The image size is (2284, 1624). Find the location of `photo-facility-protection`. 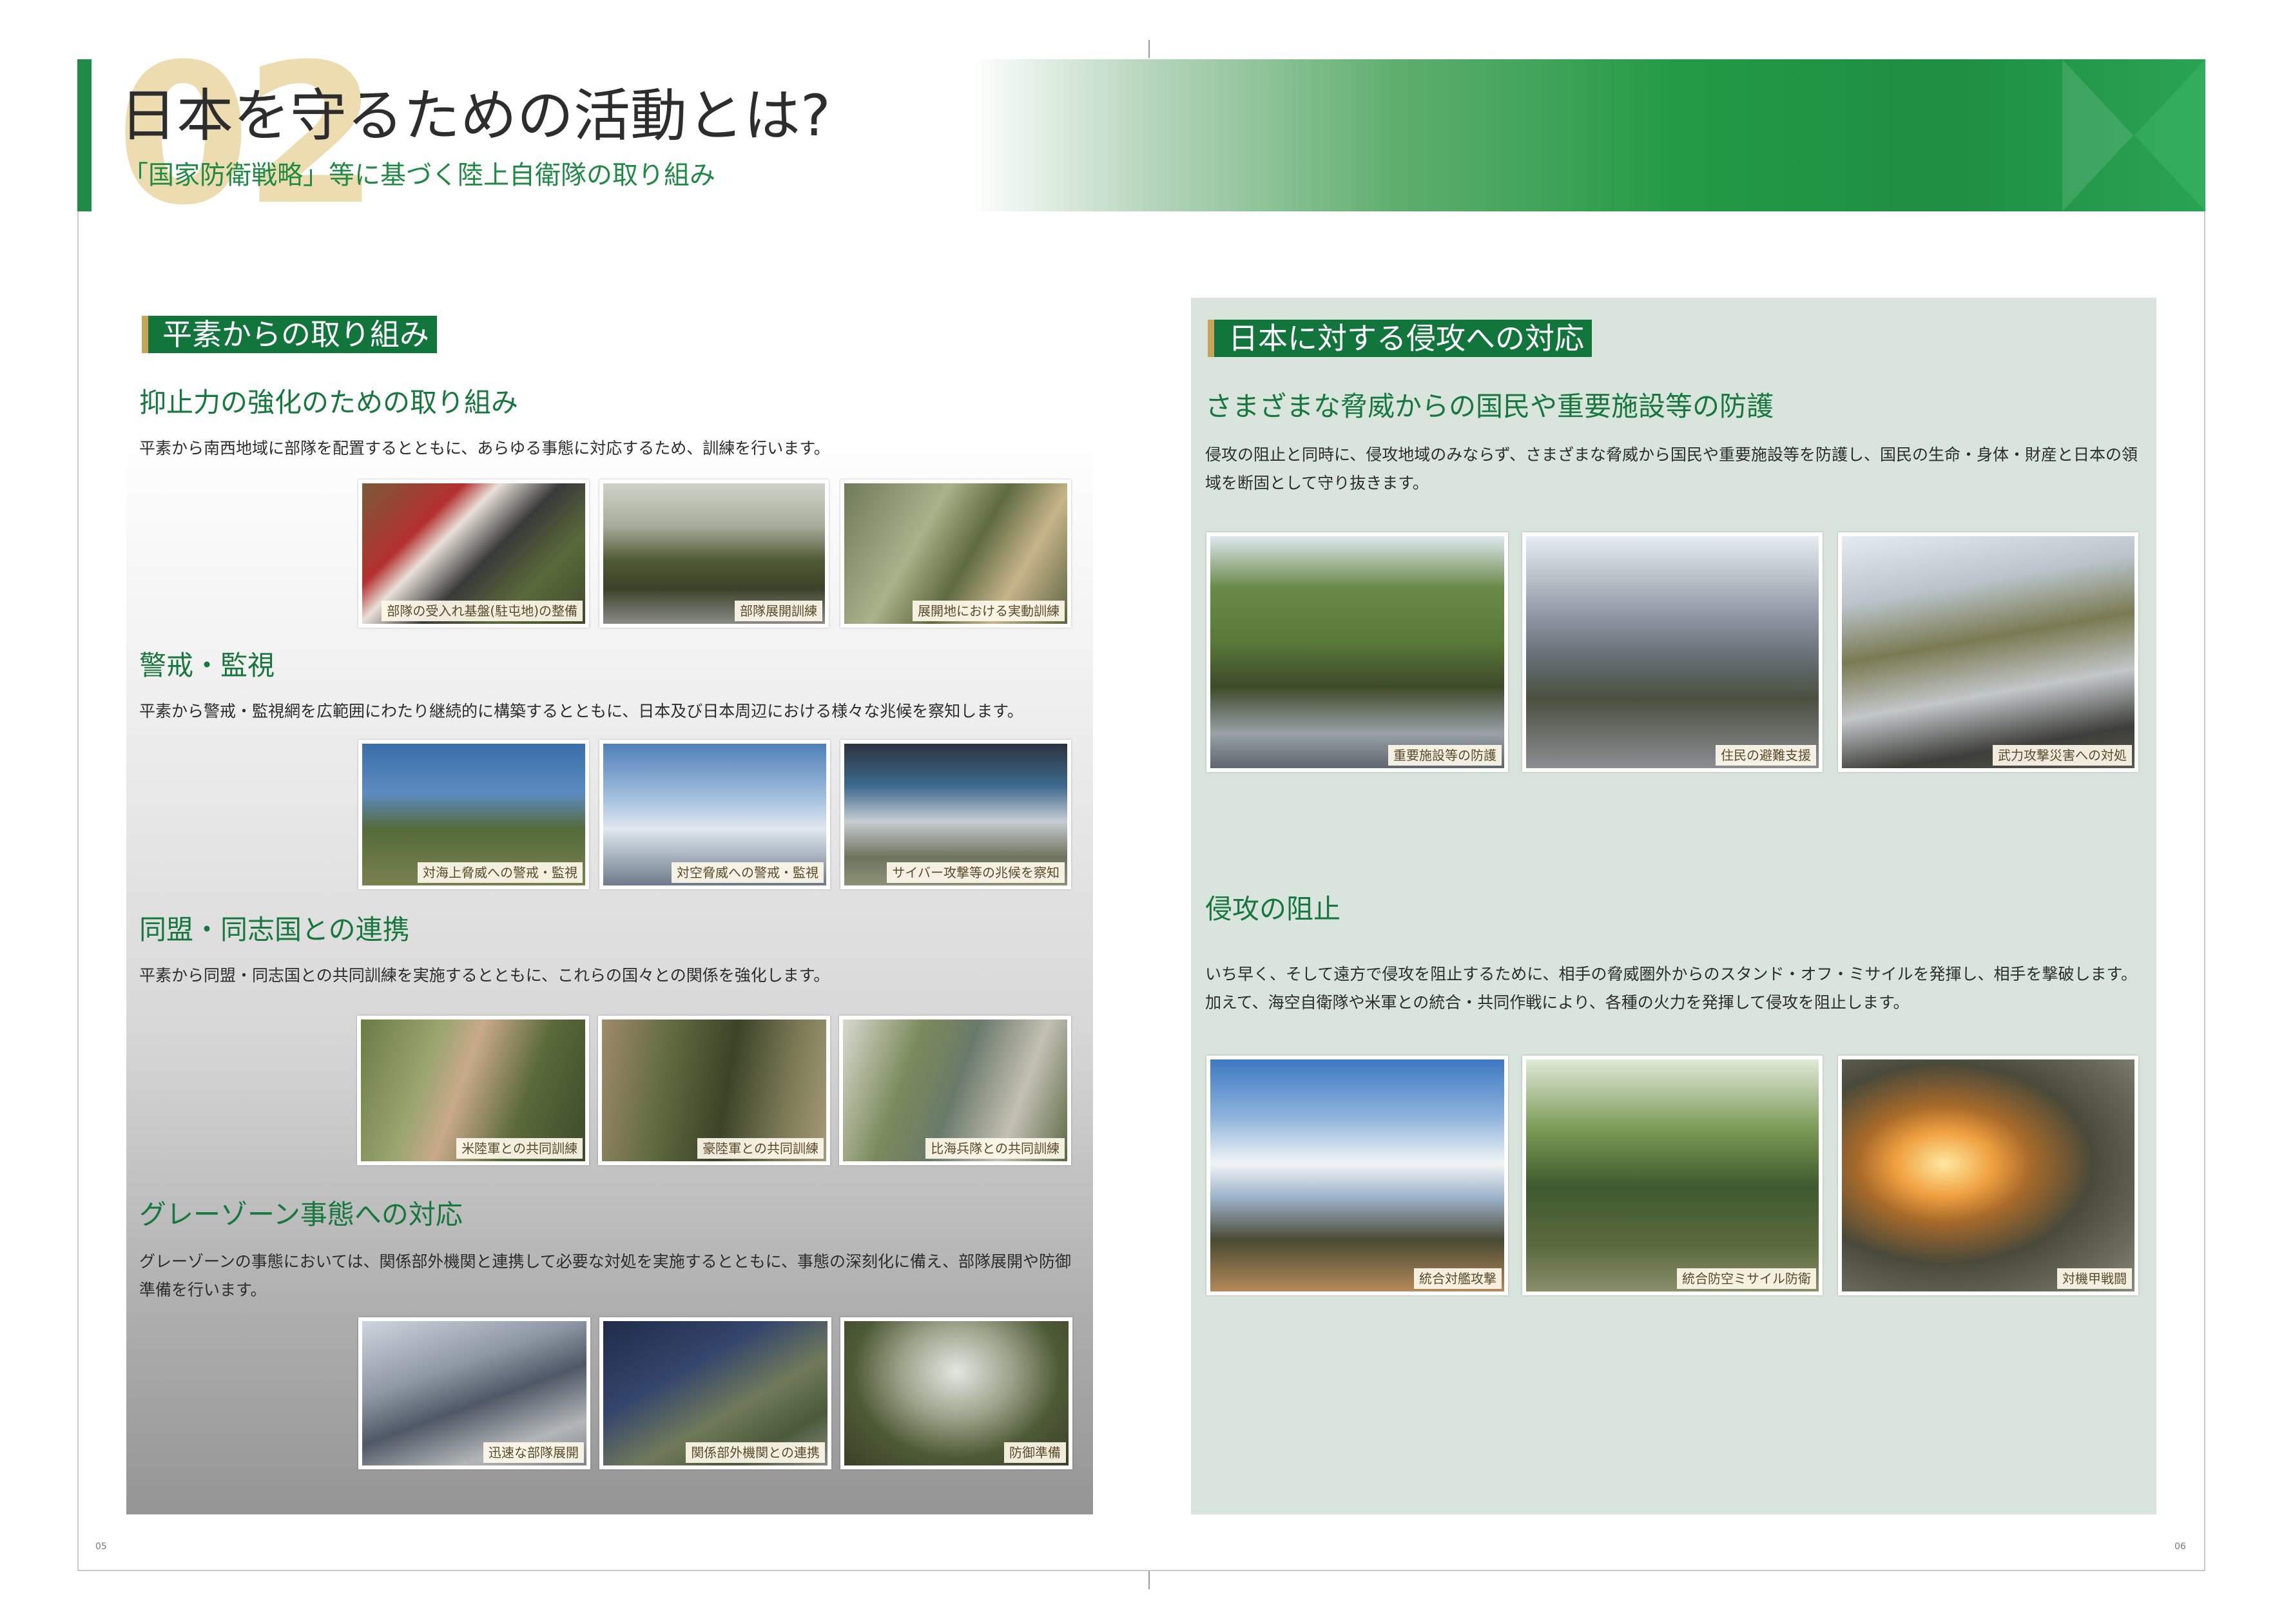

photo-facility-protection is located at coordinates (1357, 652).